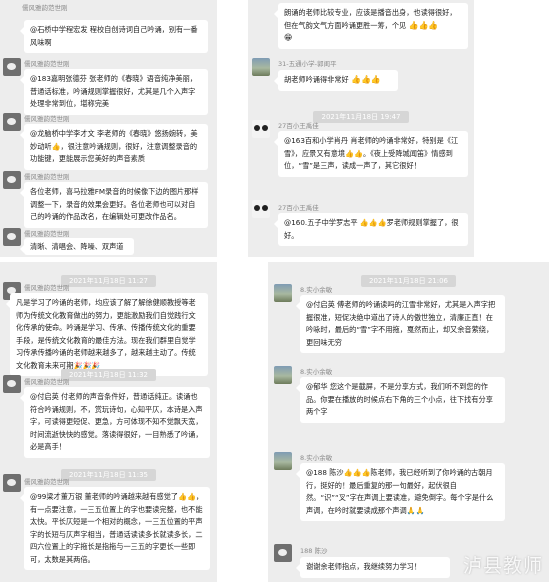 This screenshot has height=582, width=549. I want to click on message-text: 清晰、清唱会、降噪、双声道, so click(77, 246).